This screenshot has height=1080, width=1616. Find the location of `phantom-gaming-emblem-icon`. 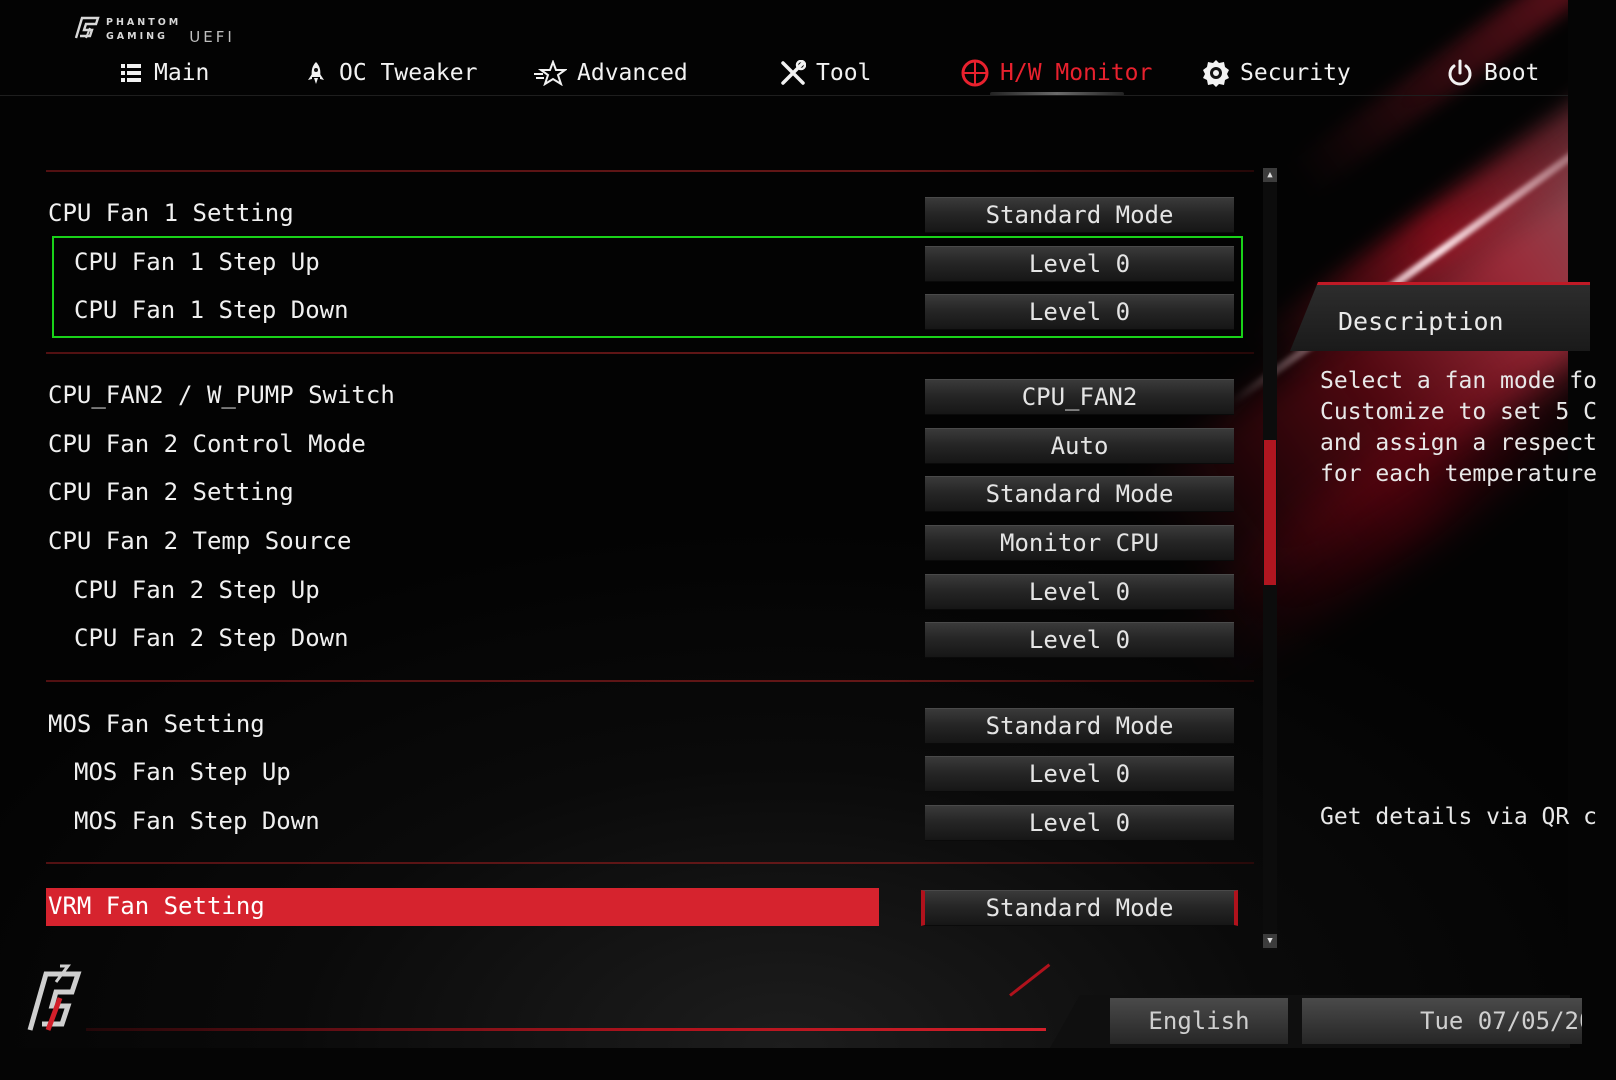

phantom-gaming-emblem-icon is located at coordinates (54, 997).